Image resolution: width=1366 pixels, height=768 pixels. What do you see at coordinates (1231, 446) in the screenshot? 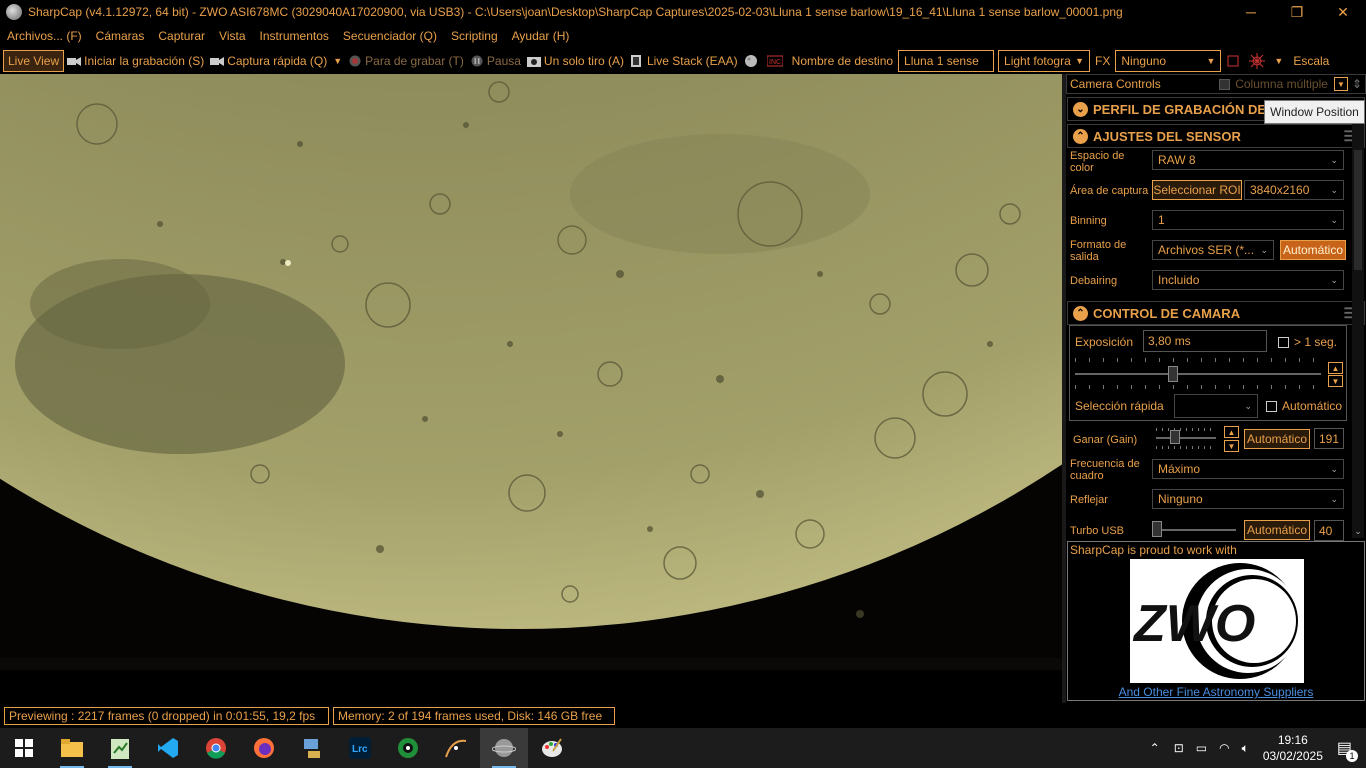
I see `gain-down-button: ▼` at bounding box center [1231, 446].